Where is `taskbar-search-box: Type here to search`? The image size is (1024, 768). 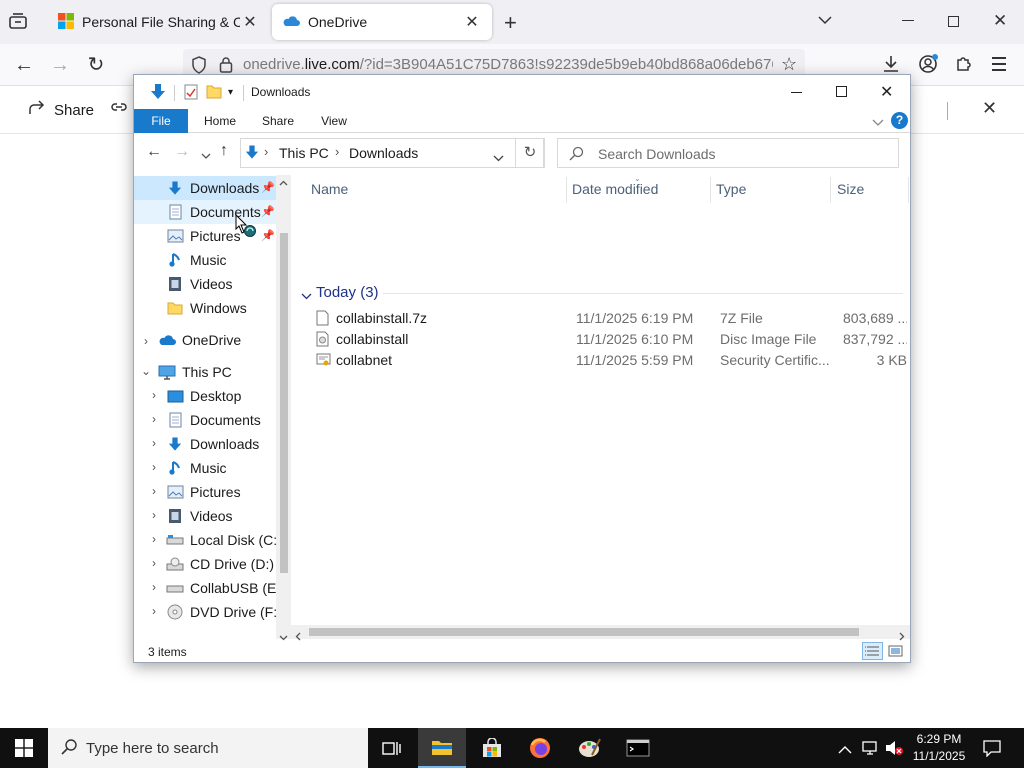 taskbar-search-box: Type here to search is located at coordinates (208, 748).